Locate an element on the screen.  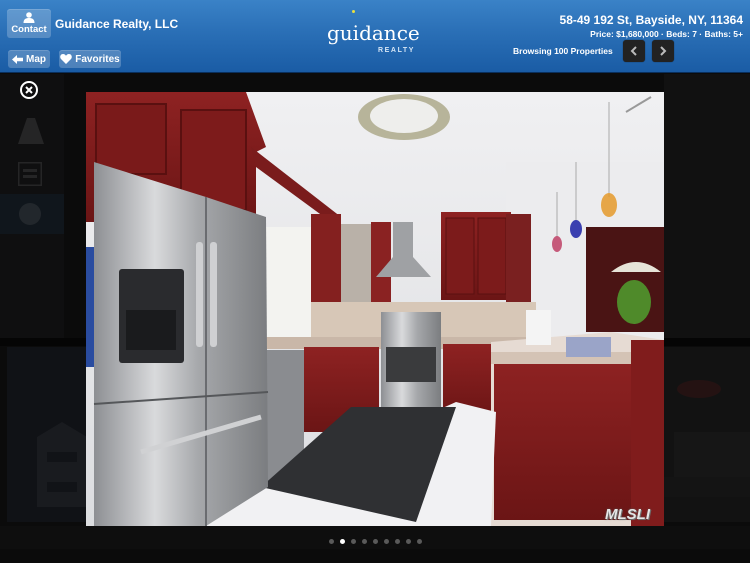
guidance-realty-logo: guidance REALTY is located at coordinates (371, 33).